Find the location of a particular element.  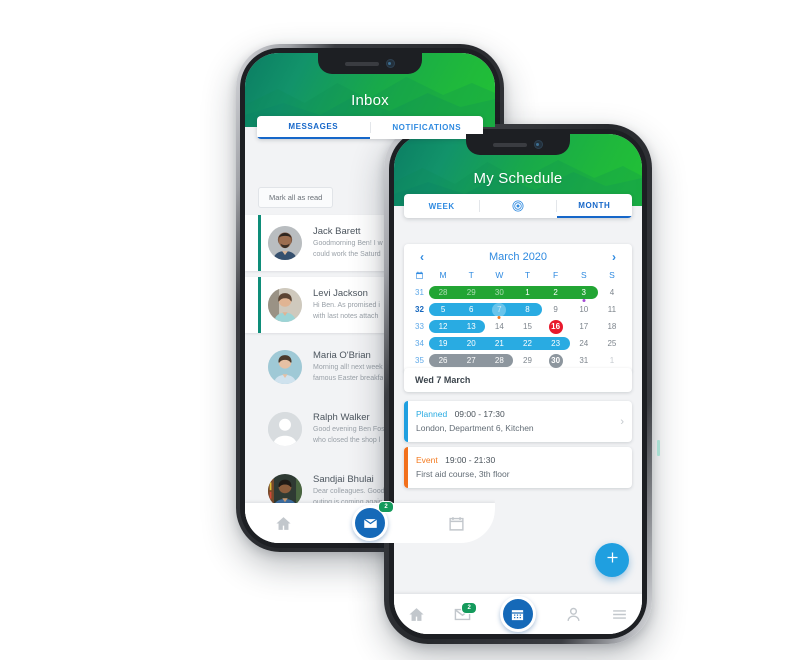

teal-edge-artifact is located at coordinates (658, 448).